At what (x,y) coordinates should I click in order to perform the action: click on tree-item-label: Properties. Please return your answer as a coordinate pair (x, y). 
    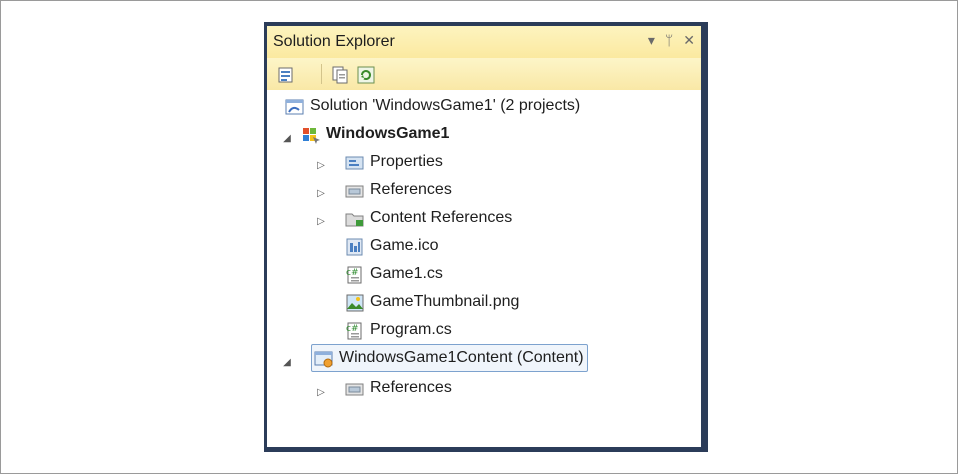
    Looking at the image, I should click on (406, 161).